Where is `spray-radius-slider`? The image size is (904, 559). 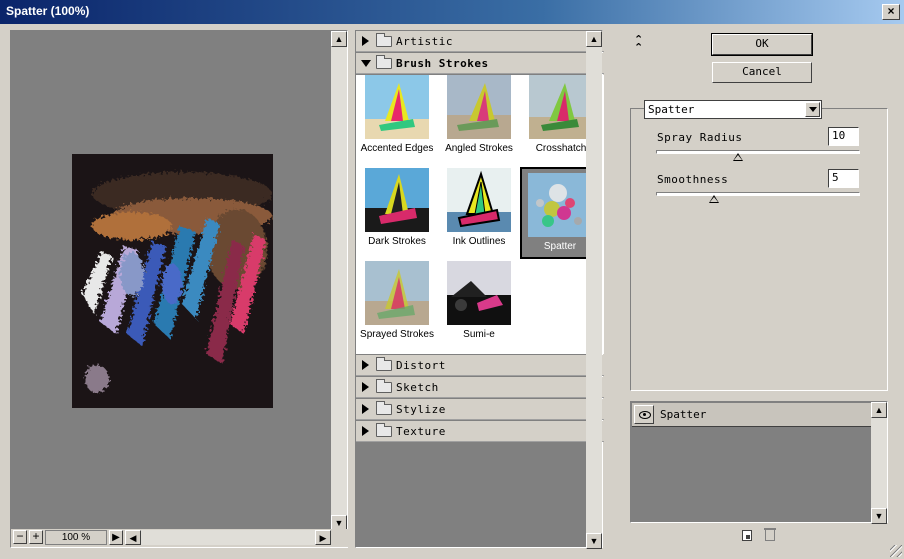
spray-radius-slider is located at coordinates (758, 152).